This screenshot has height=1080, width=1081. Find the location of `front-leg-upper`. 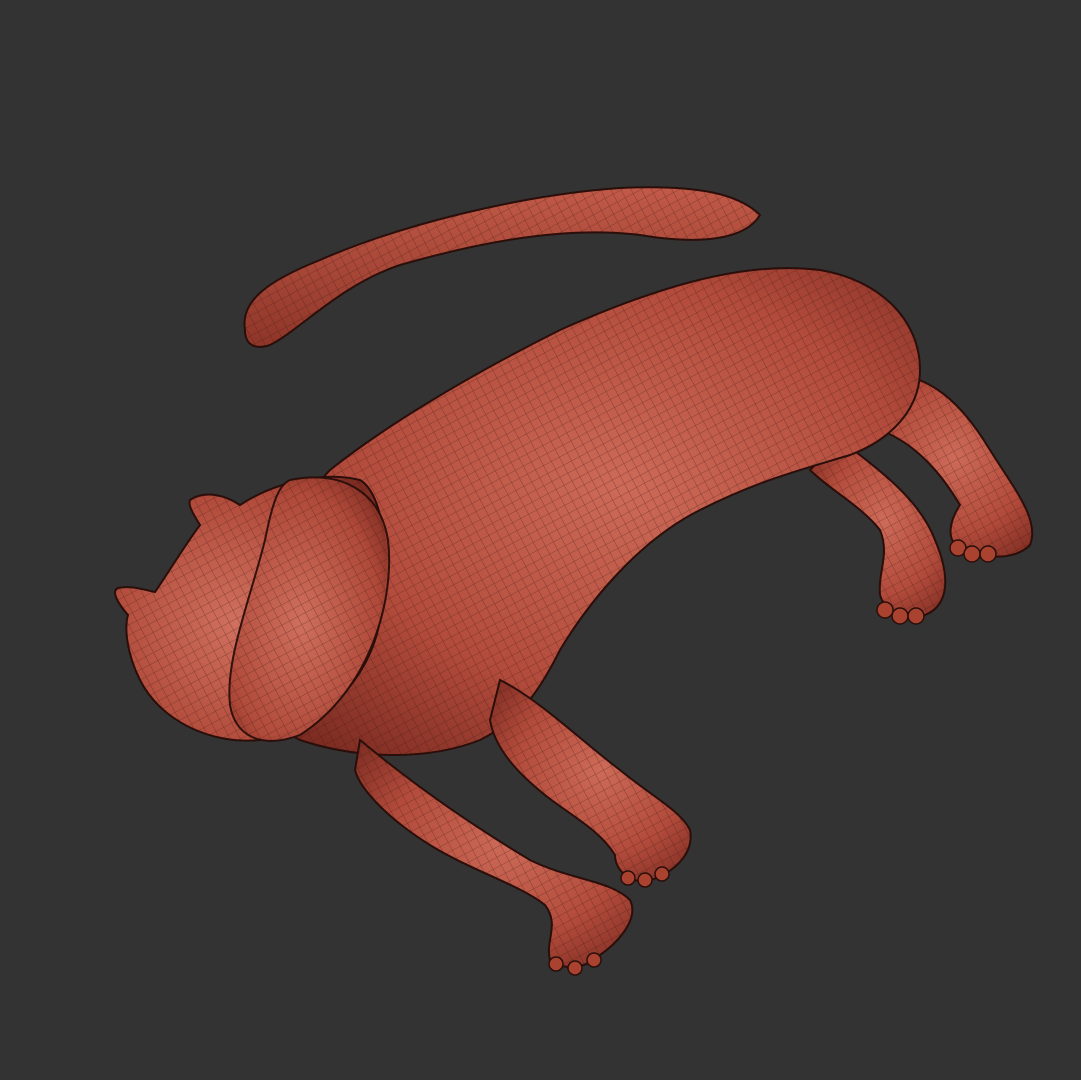

front-leg-upper is located at coordinates (590, 780).